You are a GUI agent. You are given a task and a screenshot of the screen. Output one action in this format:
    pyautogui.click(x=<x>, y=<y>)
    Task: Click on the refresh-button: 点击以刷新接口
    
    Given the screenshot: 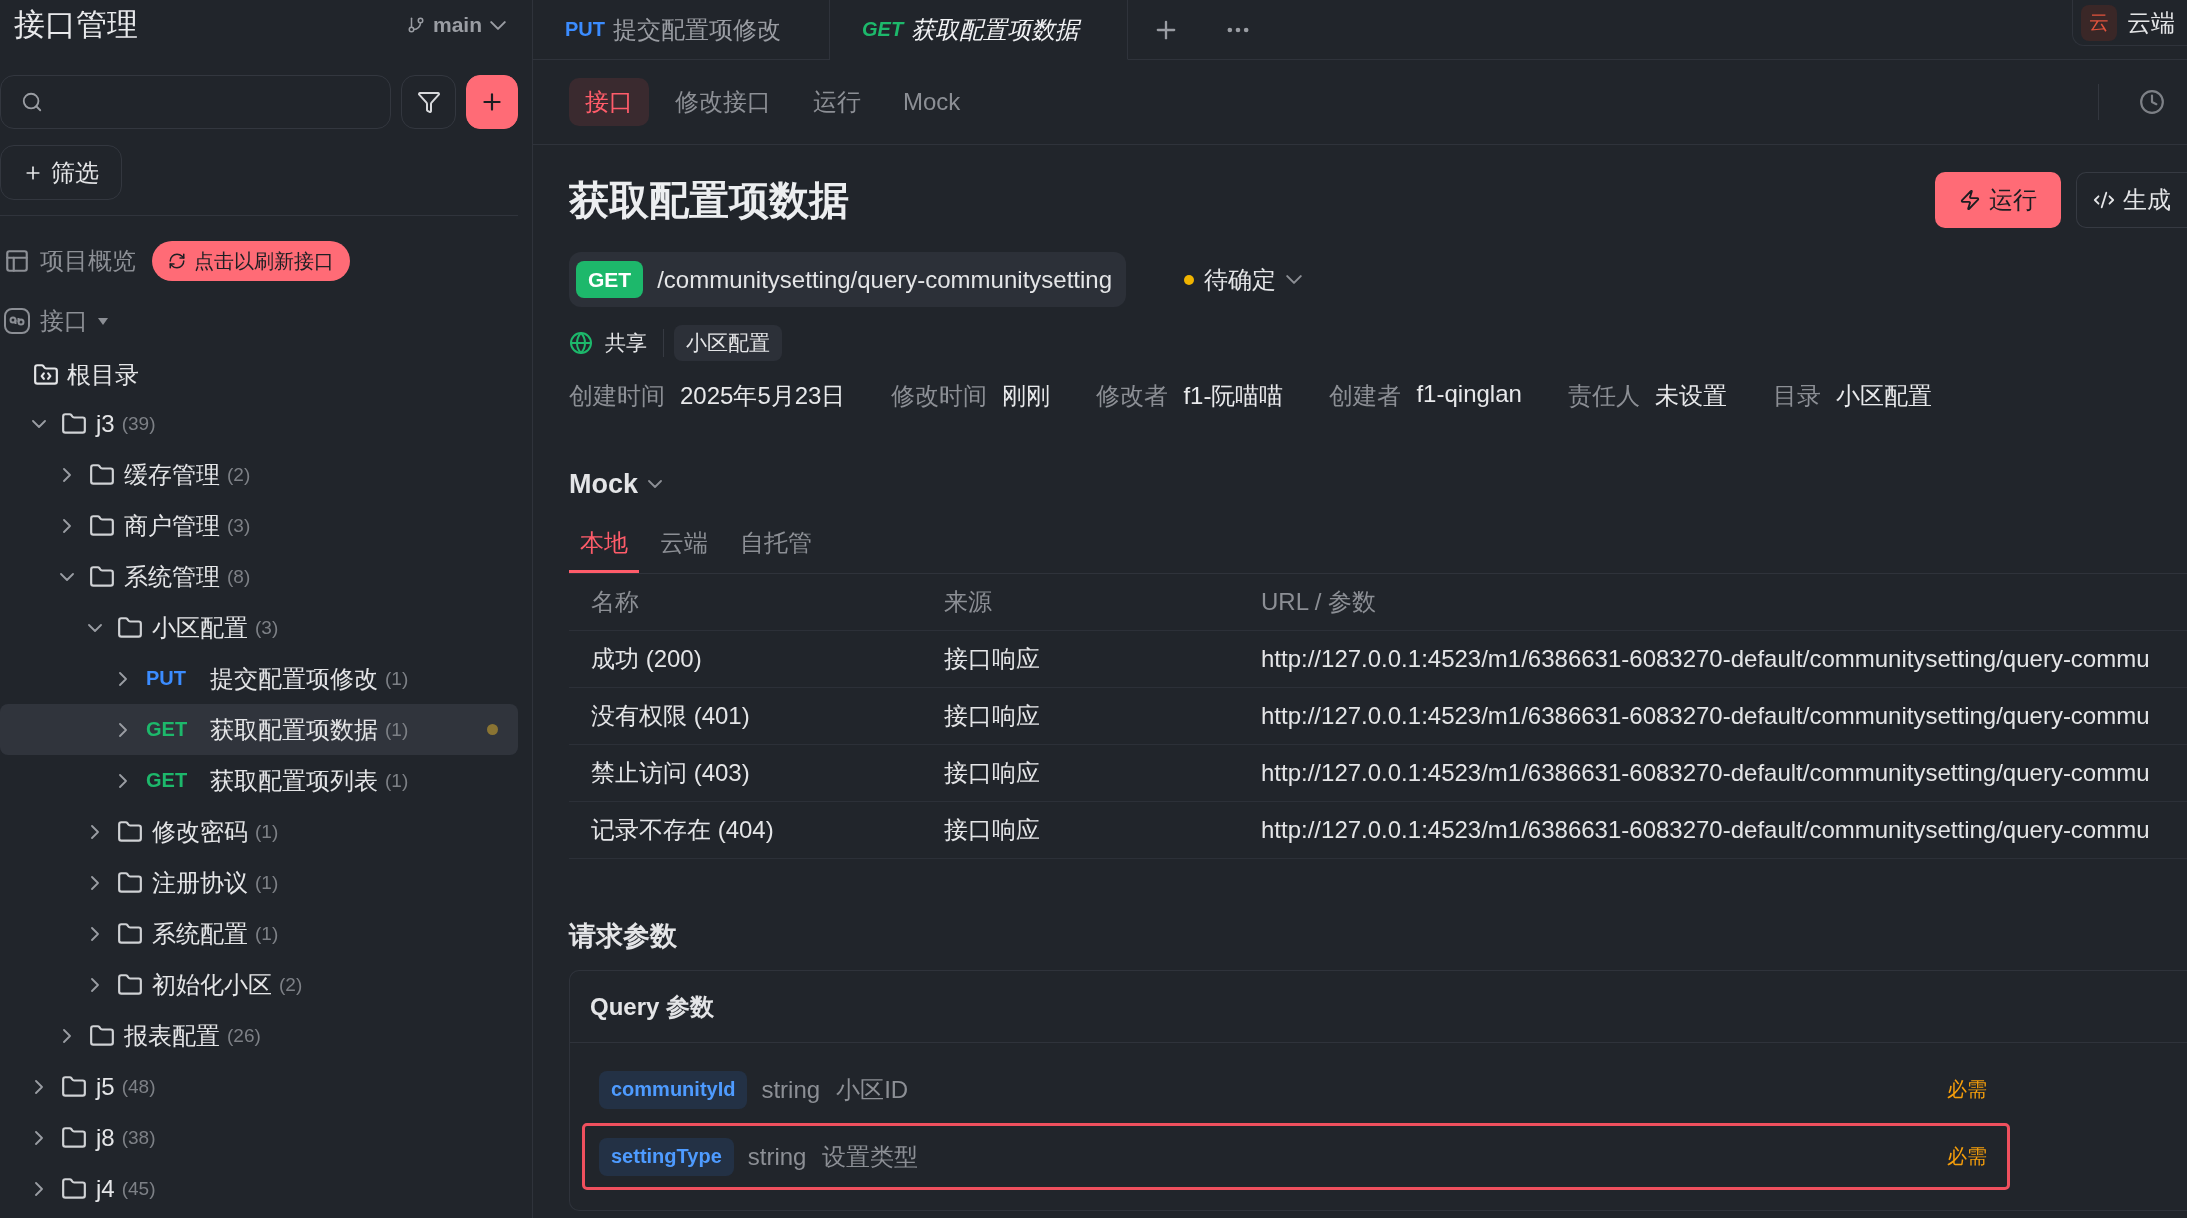 What is the action you would take?
    pyautogui.click(x=251, y=261)
    